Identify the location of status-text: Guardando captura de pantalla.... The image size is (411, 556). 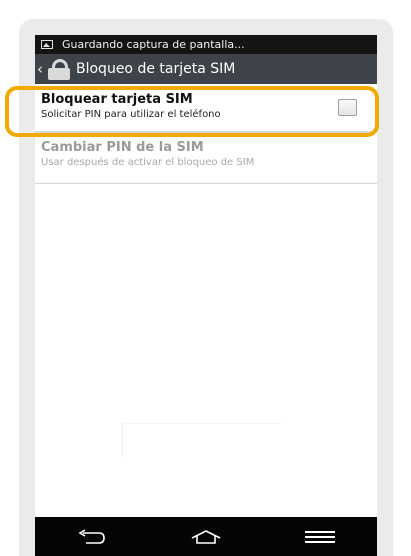
(153, 44).